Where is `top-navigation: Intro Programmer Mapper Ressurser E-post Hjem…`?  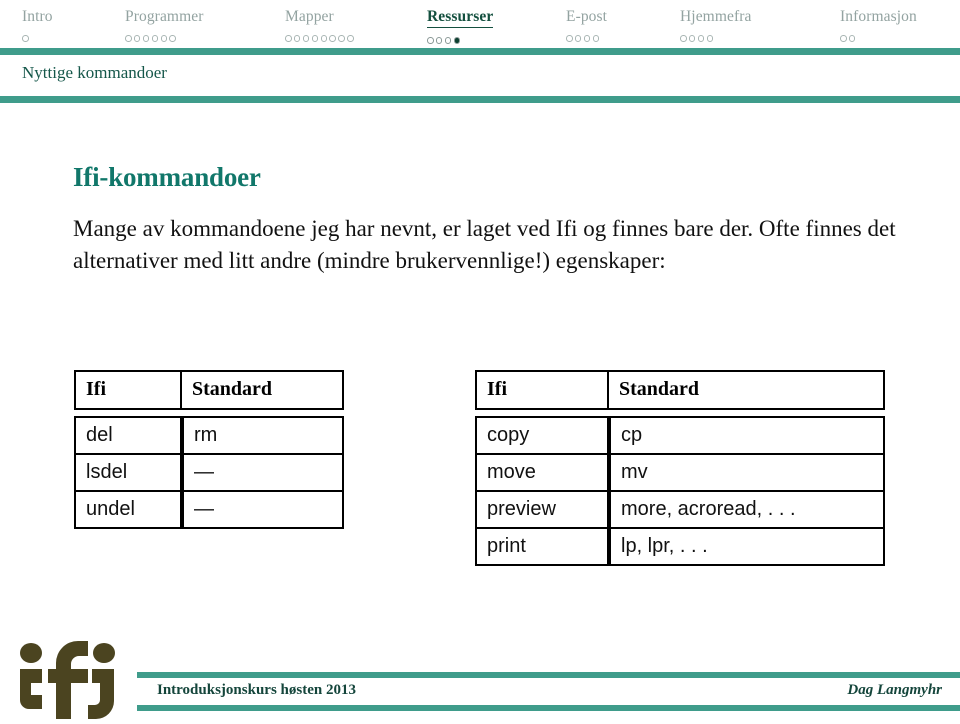 top-navigation: Intro Programmer Mapper Ressurser E-post Hjem… is located at coordinates (480, 24).